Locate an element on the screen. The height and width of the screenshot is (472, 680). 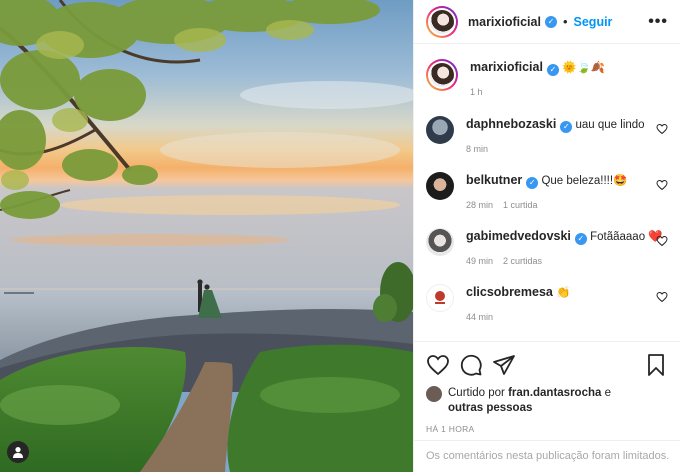
post-timestamp: HÁ 1 HORA is located at coordinates (547, 425).